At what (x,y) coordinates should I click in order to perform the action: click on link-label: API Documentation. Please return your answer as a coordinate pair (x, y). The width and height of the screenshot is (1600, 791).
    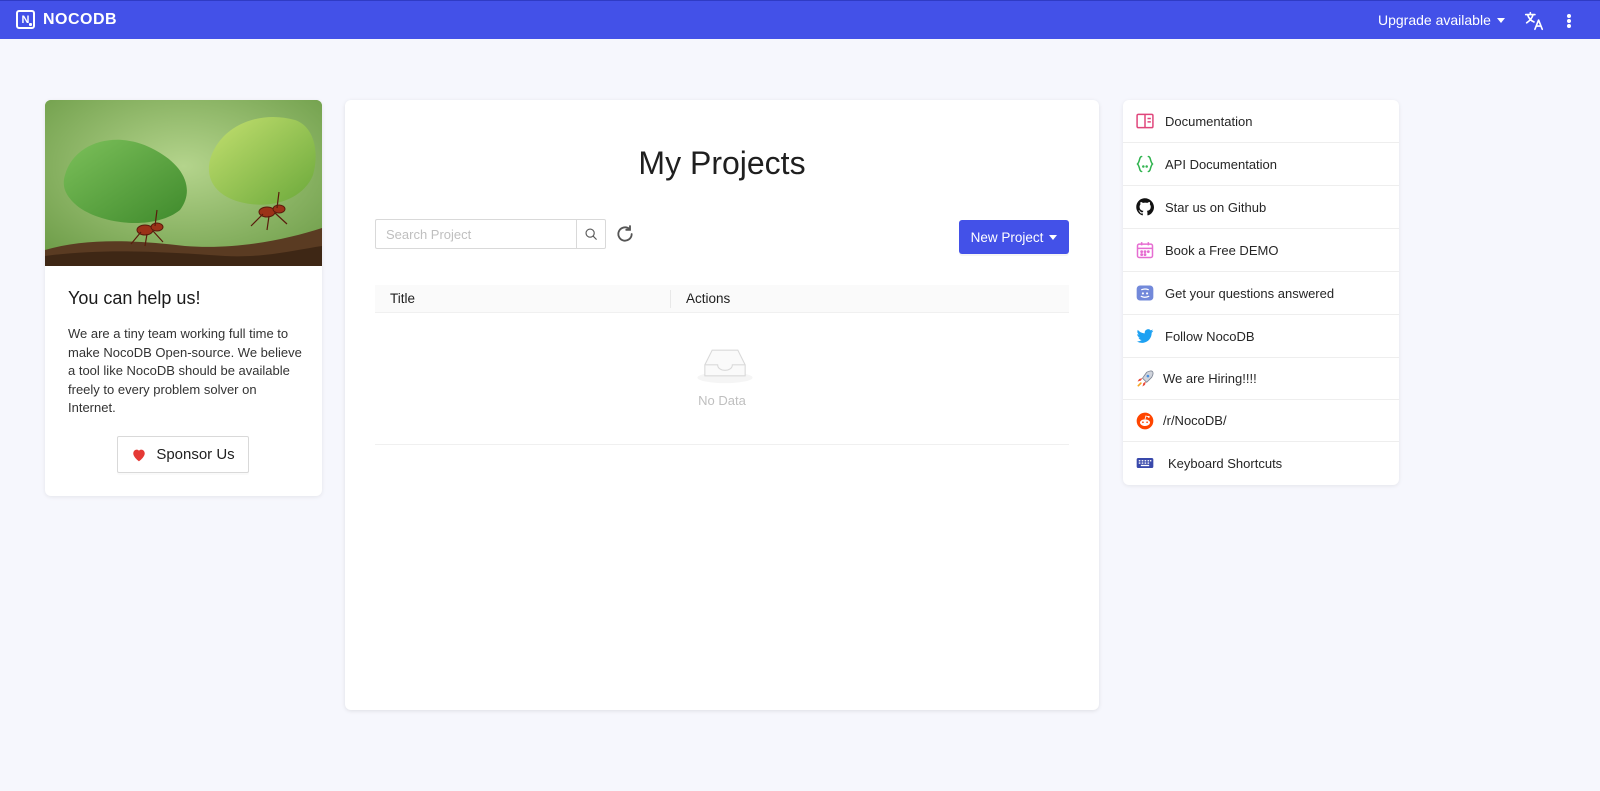
    Looking at the image, I should click on (1221, 164).